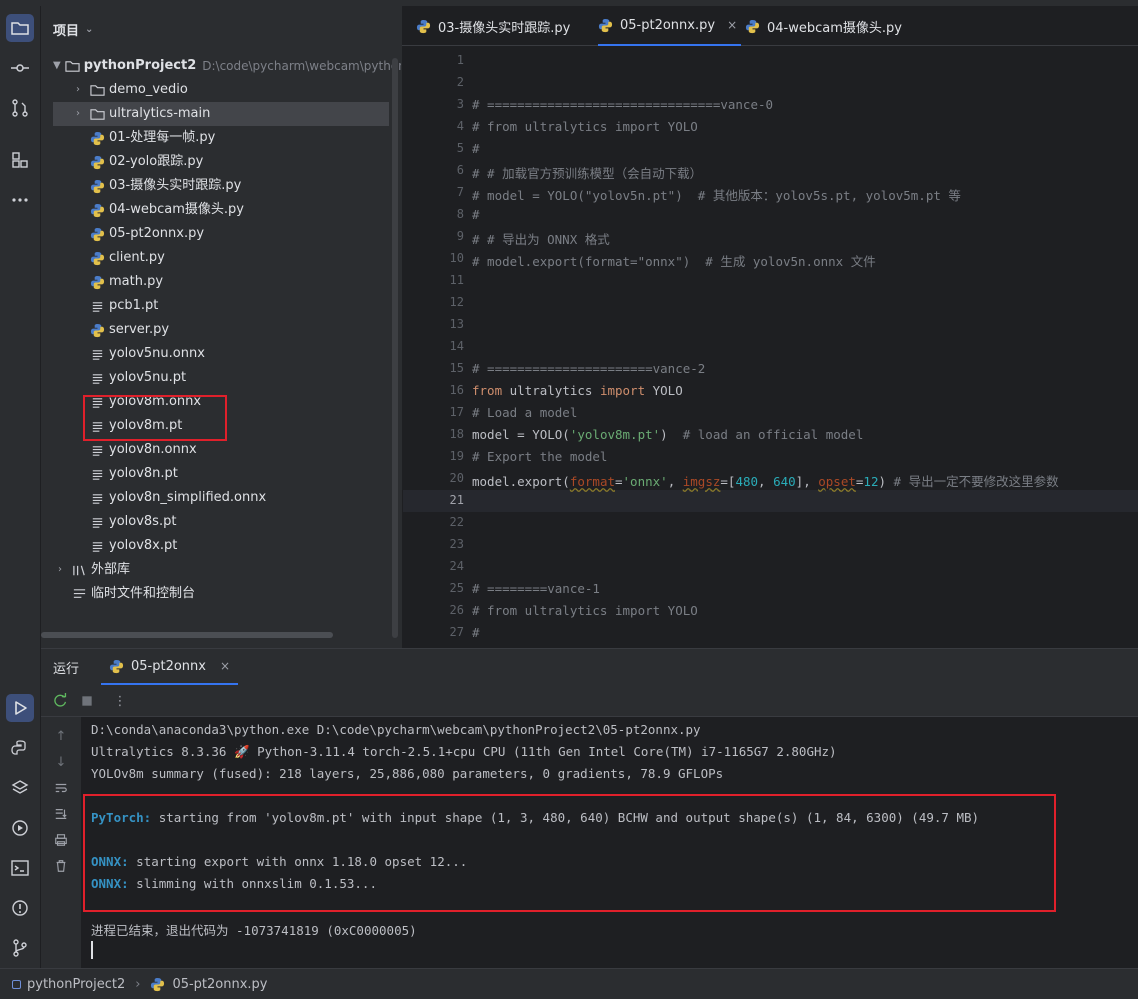  Describe the element at coordinates (460, 60) in the screenshot. I see `line-number: 1` at that location.